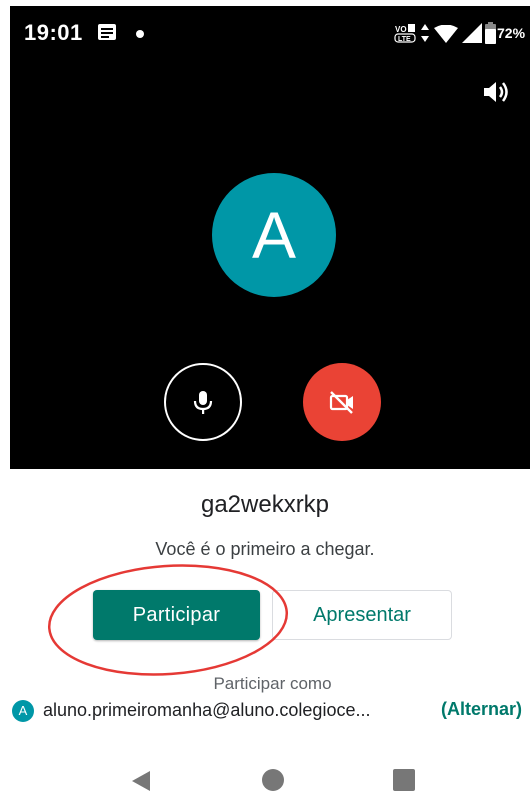  I want to click on present-button: Apresentar, so click(362, 615).